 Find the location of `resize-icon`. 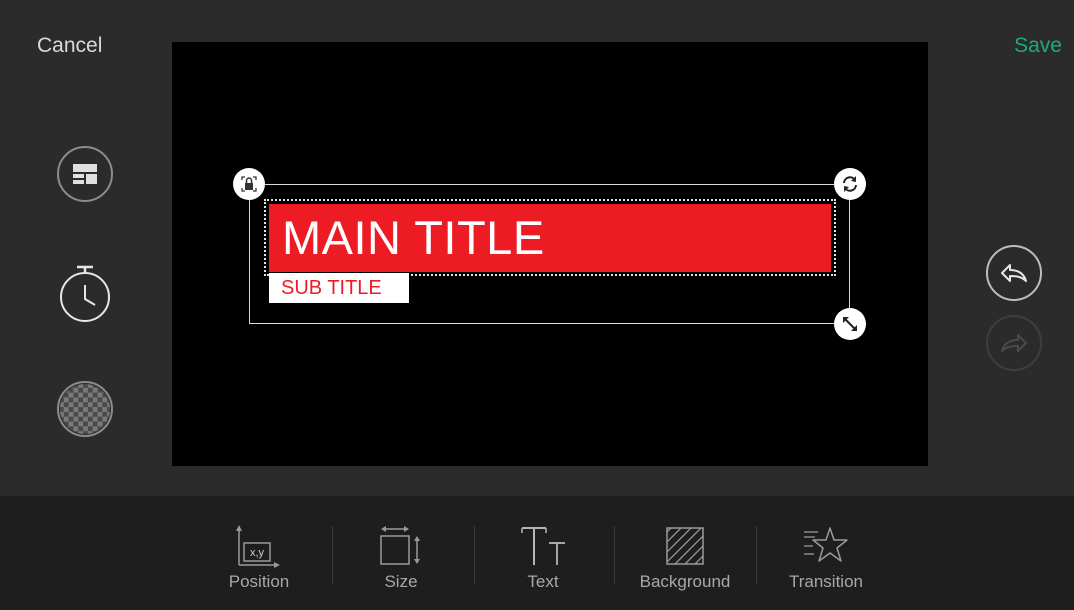

resize-icon is located at coordinates (850, 324).